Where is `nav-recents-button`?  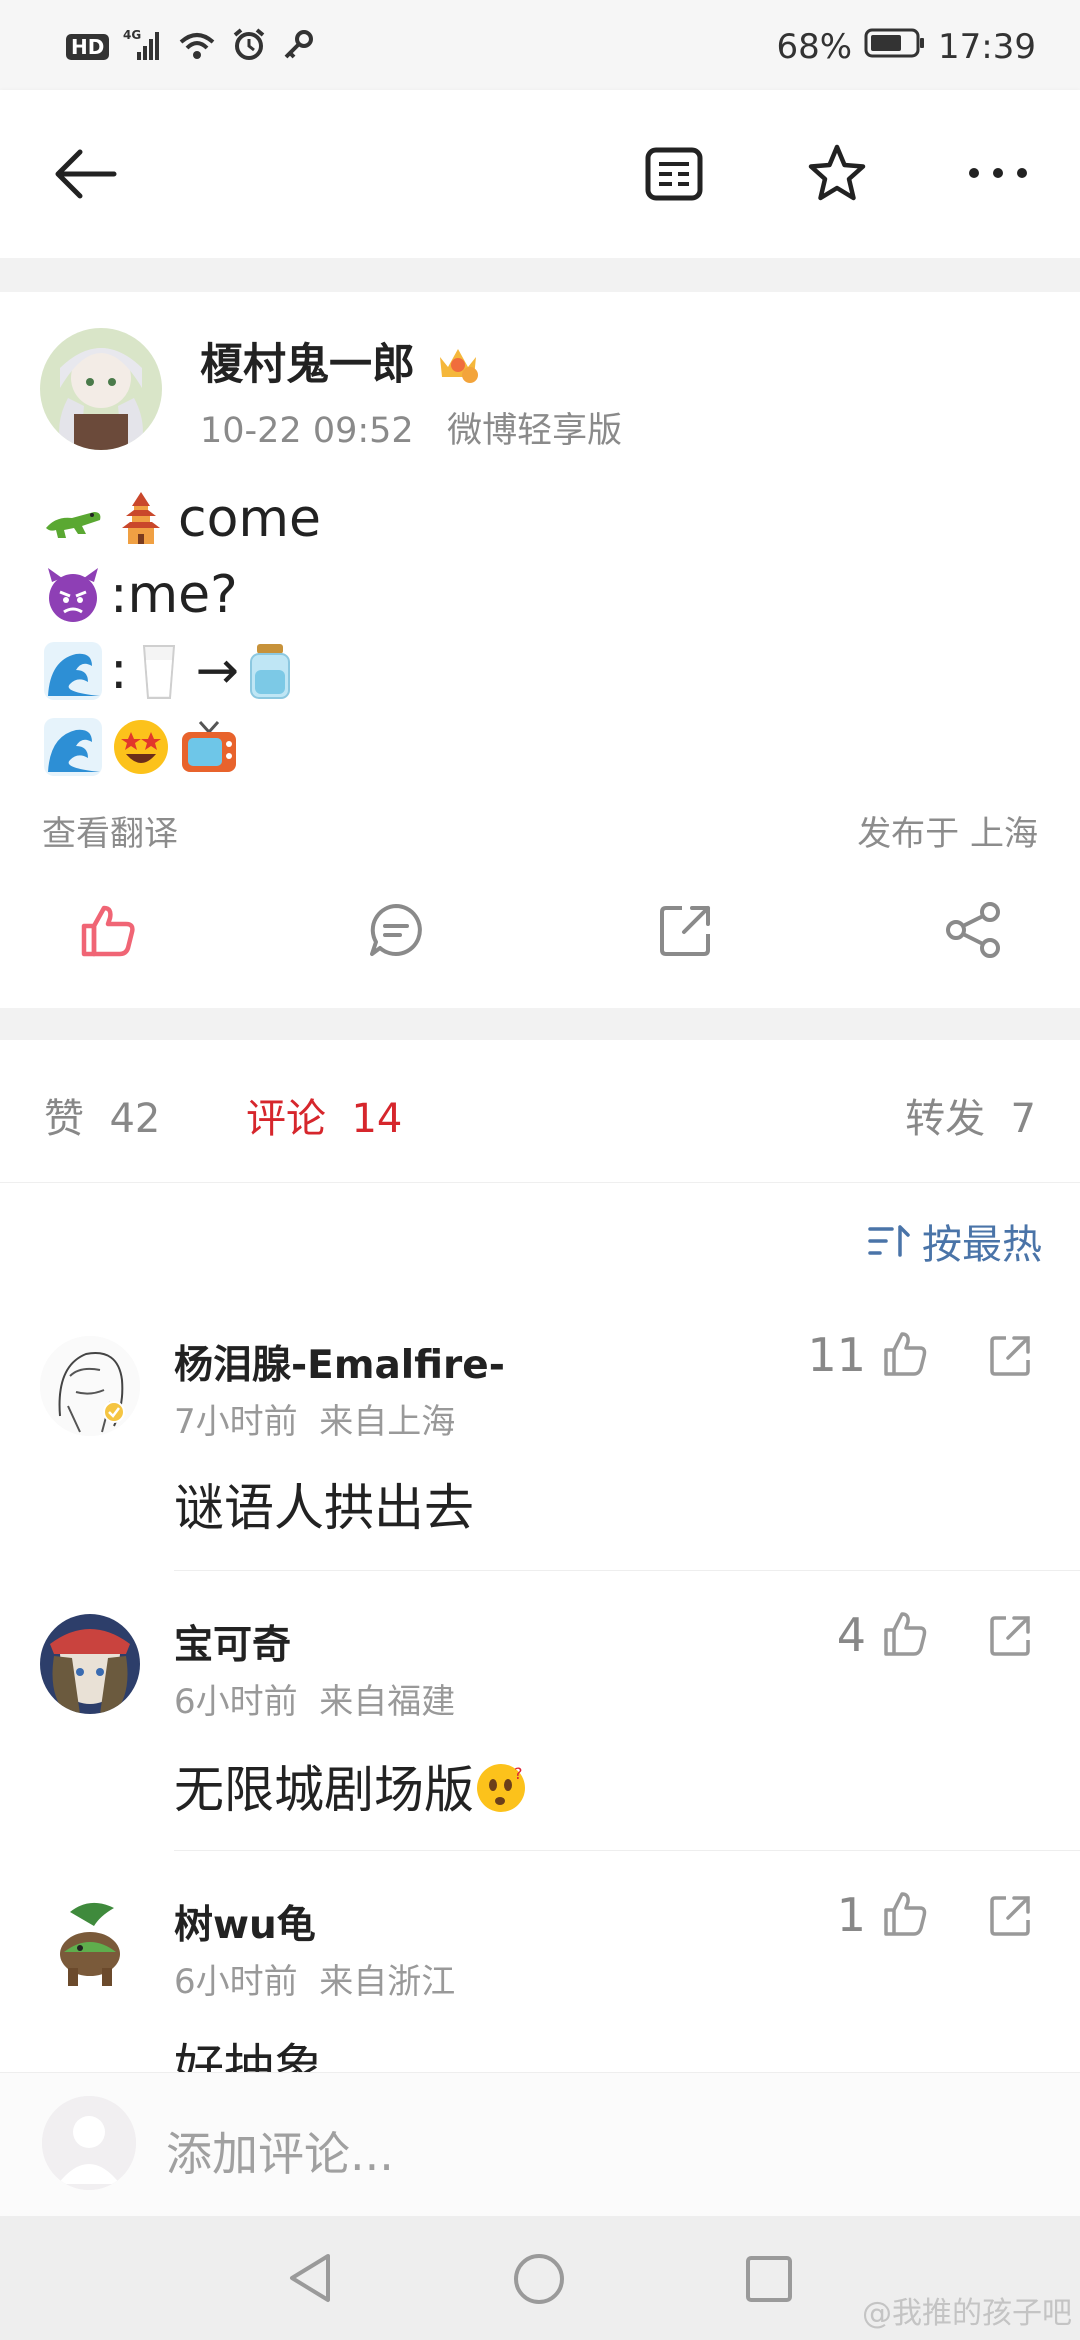
nav-recents-button is located at coordinates (769, 2279).